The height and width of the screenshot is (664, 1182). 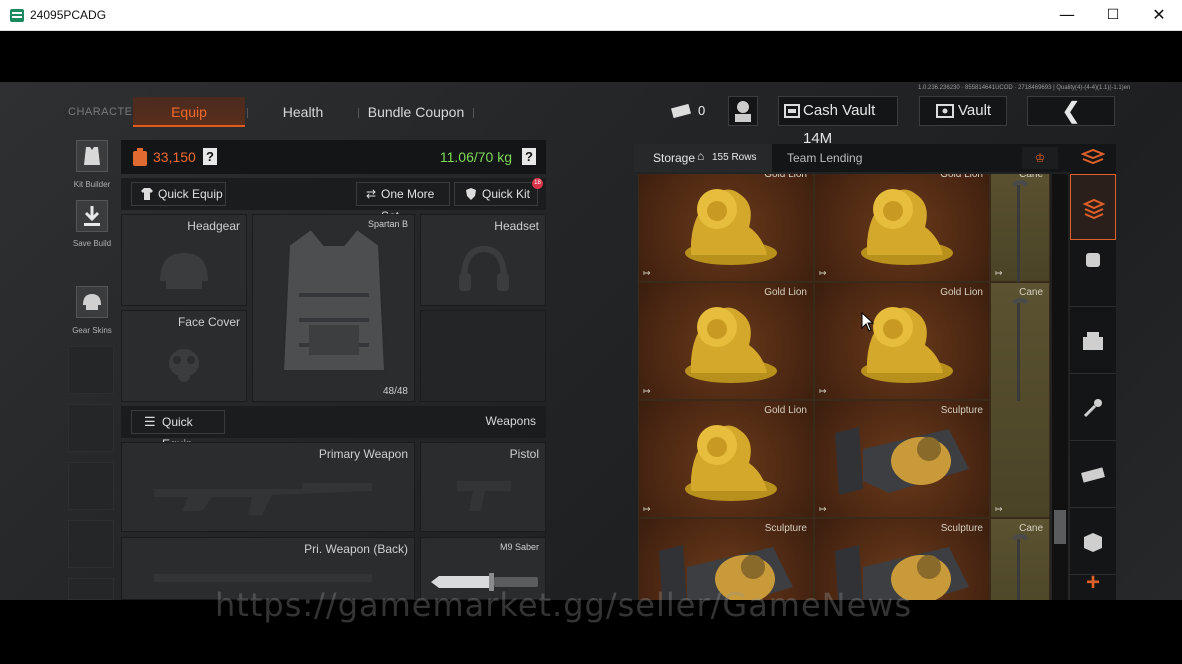 What do you see at coordinates (303, 112) in the screenshot?
I see `tab-health: Health` at bounding box center [303, 112].